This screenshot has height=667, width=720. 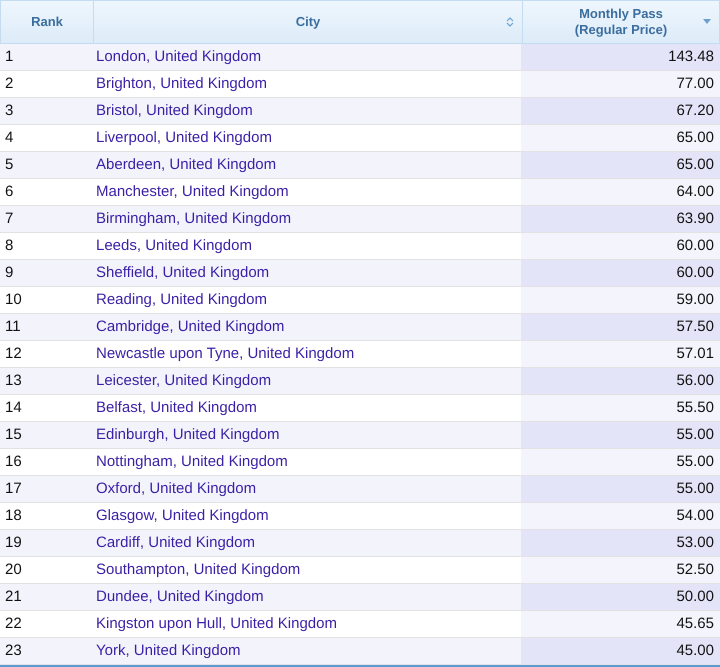 I want to click on city-link: London, United Kingdom, so click(x=179, y=56).